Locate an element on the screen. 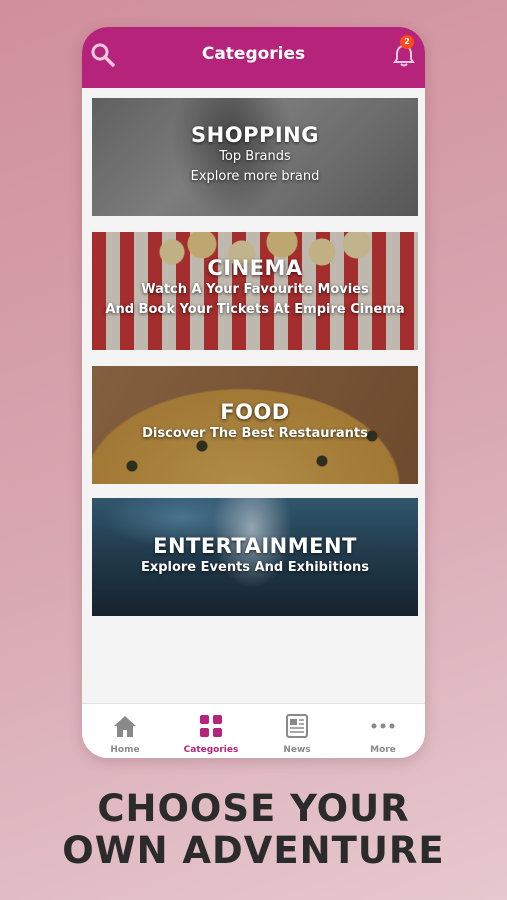  page-title: Categories is located at coordinates (253, 54).